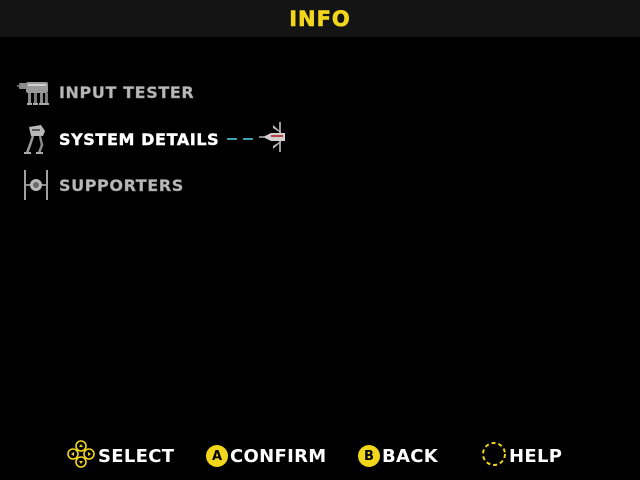 The height and width of the screenshot is (480, 640). What do you see at coordinates (217, 456) in the screenshot?
I see `a-button-icon: A` at bounding box center [217, 456].